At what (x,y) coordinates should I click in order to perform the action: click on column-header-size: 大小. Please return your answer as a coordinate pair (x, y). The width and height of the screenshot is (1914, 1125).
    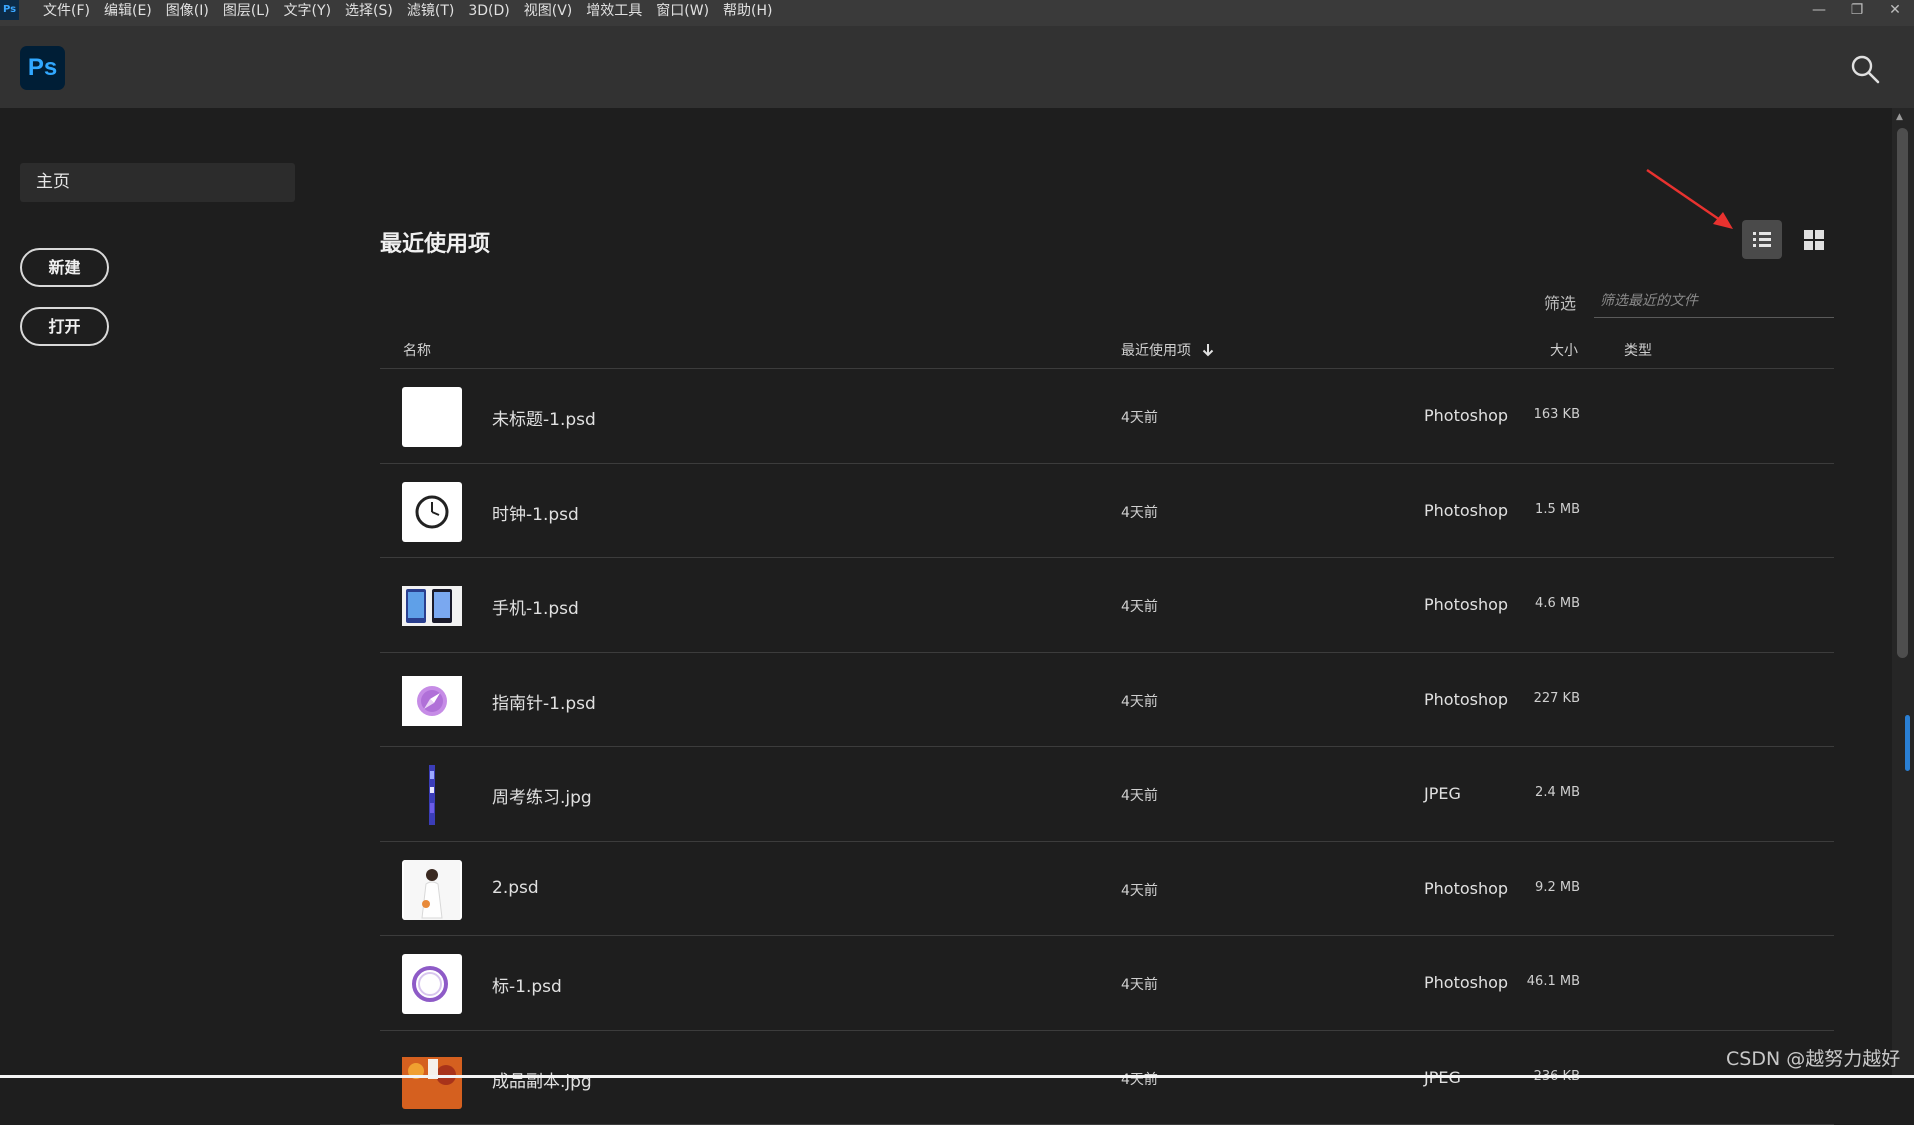
    Looking at the image, I should click on (1564, 350).